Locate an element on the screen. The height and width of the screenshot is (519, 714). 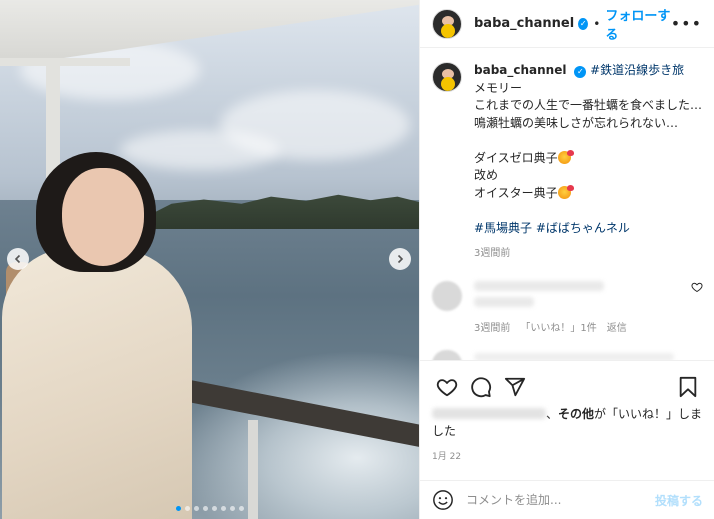
others-link: その他 is located at coordinates (576, 414).